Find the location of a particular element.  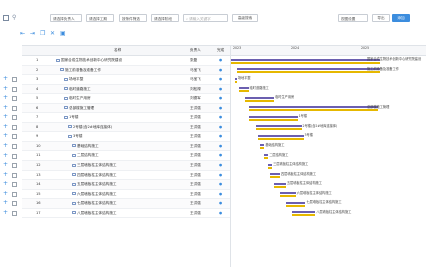

name-column-header: 名称 is located at coordinates (117, 50).